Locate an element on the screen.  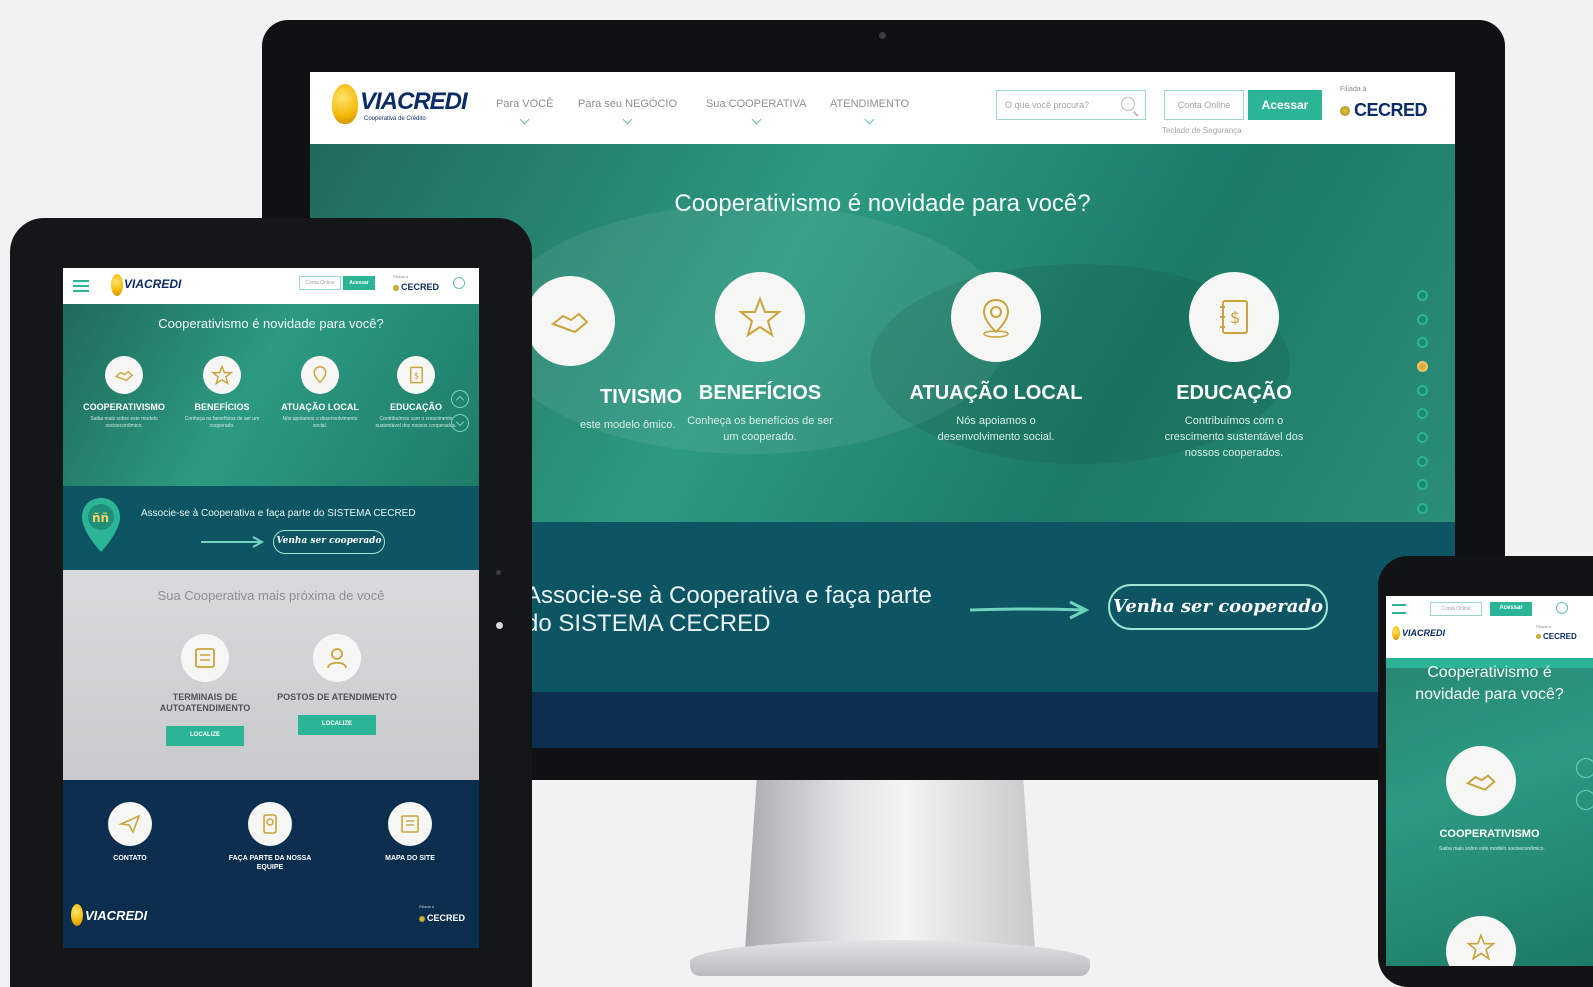
footer-mapa-do-site: MAPA DO SITE is located at coordinates (410, 832).